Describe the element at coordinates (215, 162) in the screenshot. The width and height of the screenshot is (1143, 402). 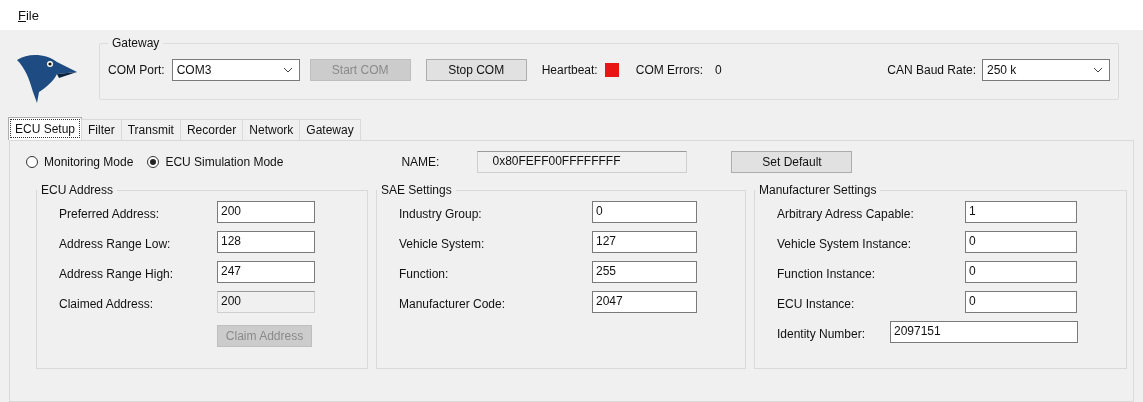
I see `radio-option: ECU Simulation Mode` at that location.